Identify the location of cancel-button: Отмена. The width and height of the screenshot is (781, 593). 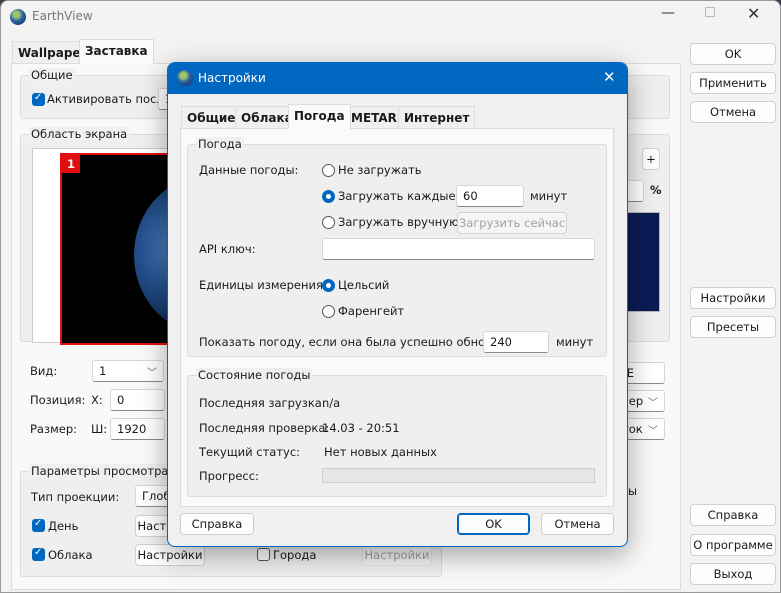
(733, 112).